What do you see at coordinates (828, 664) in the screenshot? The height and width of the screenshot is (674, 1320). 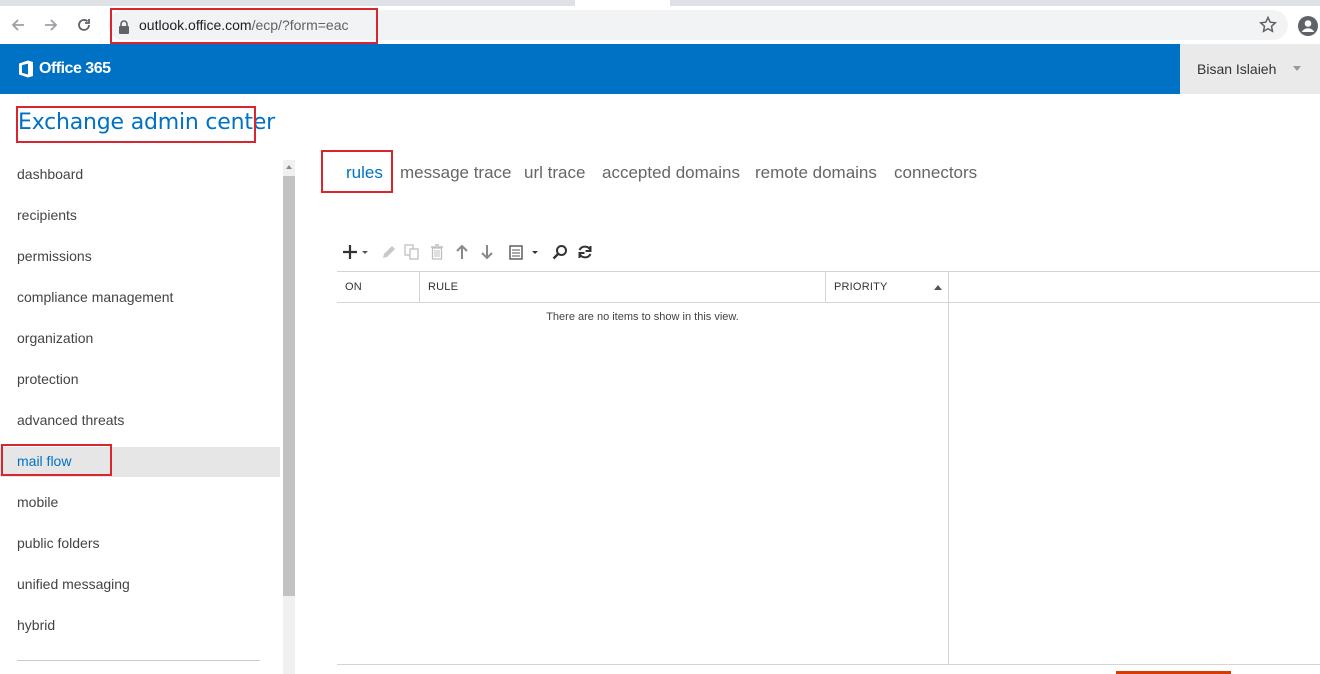 I see `grid-bottom-border` at bounding box center [828, 664].